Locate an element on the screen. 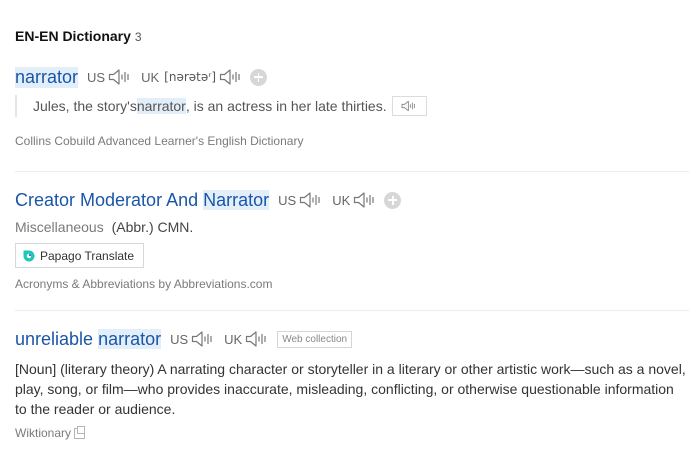 This screenshot has width=689, height=469. web-collection-tag: Web collection is located at coordinates (315, 339).